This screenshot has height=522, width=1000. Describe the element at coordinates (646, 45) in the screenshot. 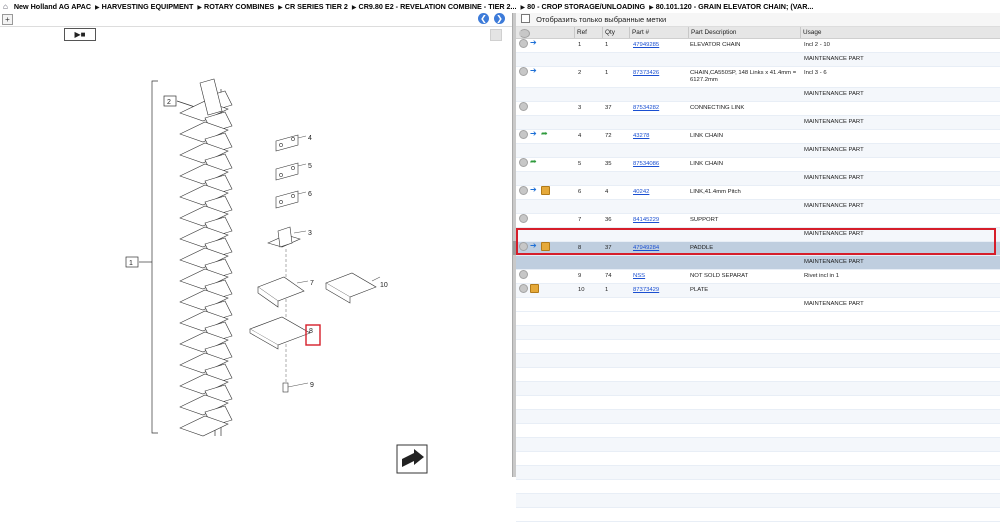

I see `part-number-link: 47949285` at that location.